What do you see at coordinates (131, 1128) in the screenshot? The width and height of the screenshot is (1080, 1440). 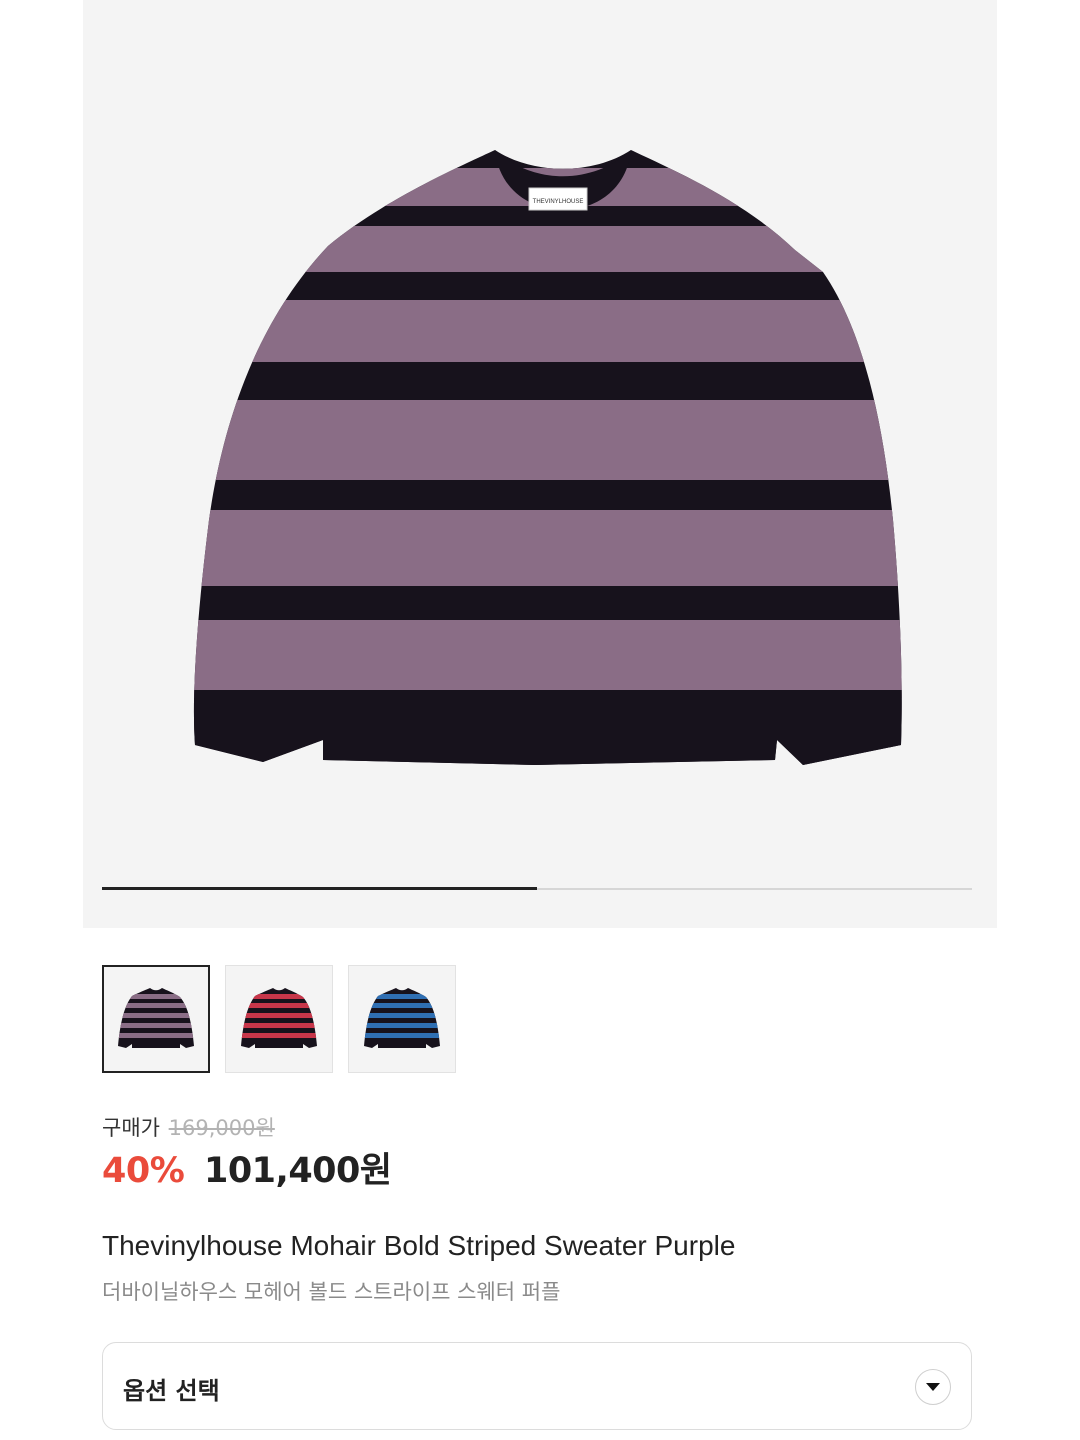 I see `price-label: 구매가` at bounding box center [131, 1128].